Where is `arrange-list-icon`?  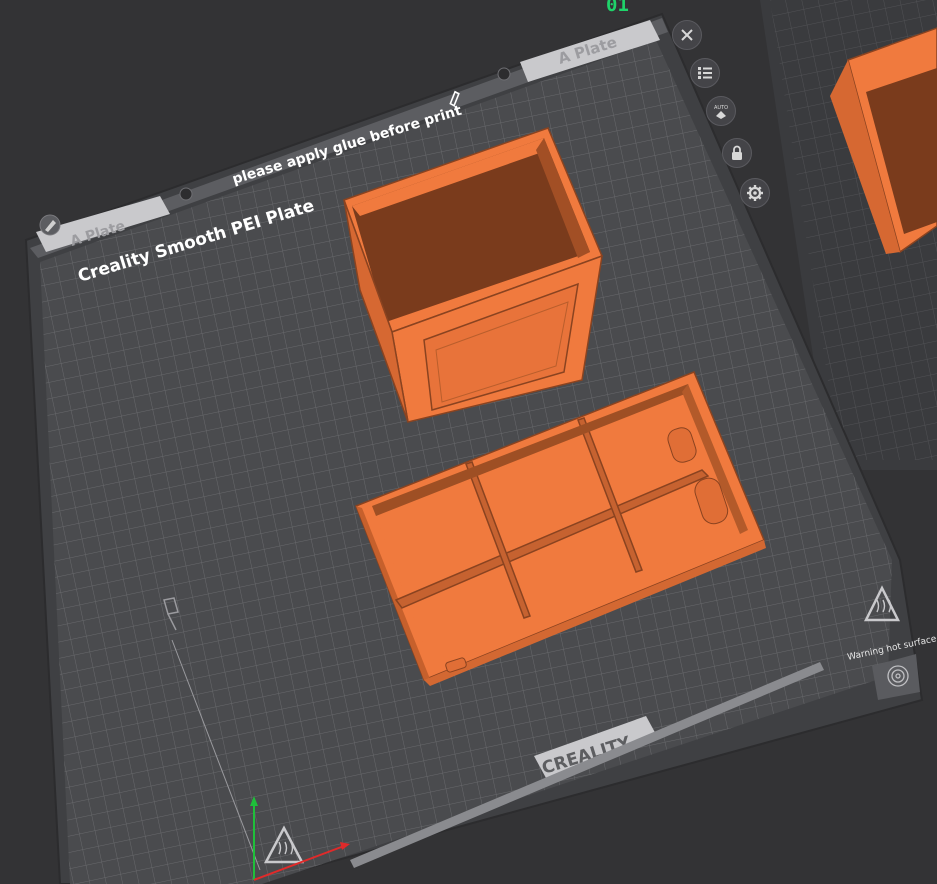 arrange-list-icon is located at coordinates (705, 73).